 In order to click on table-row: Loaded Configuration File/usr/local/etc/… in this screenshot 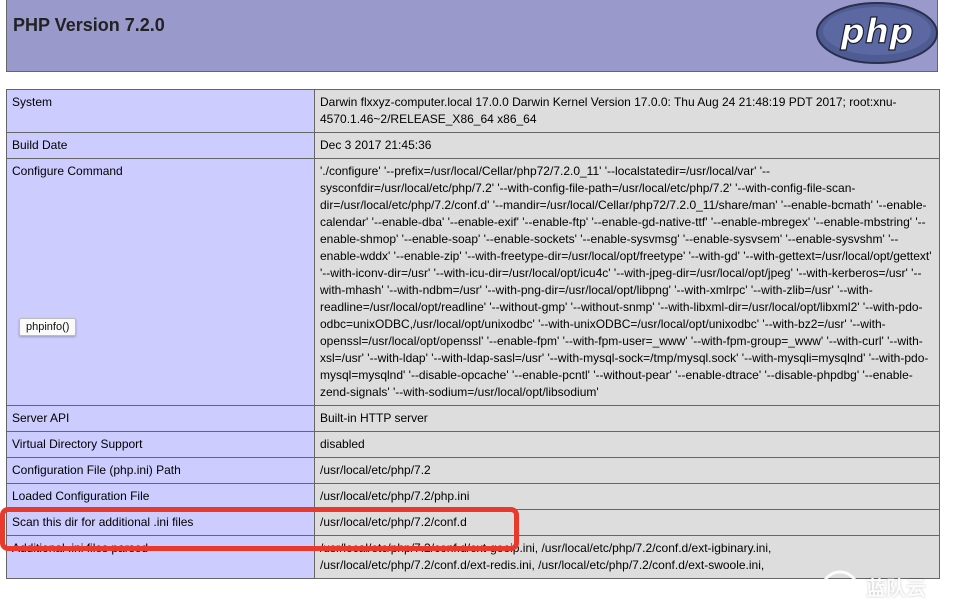, I will do `click(473, 496)`.